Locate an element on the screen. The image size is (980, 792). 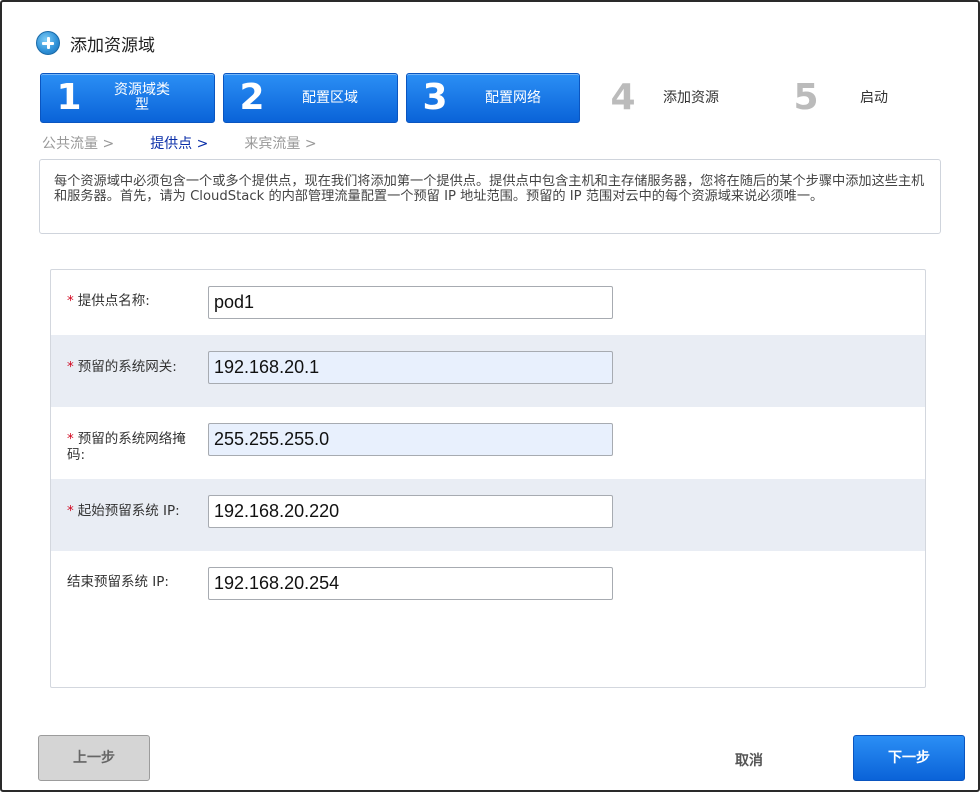
substep-public-traffic: 公共流量 > is located at coordinates (78, 144).